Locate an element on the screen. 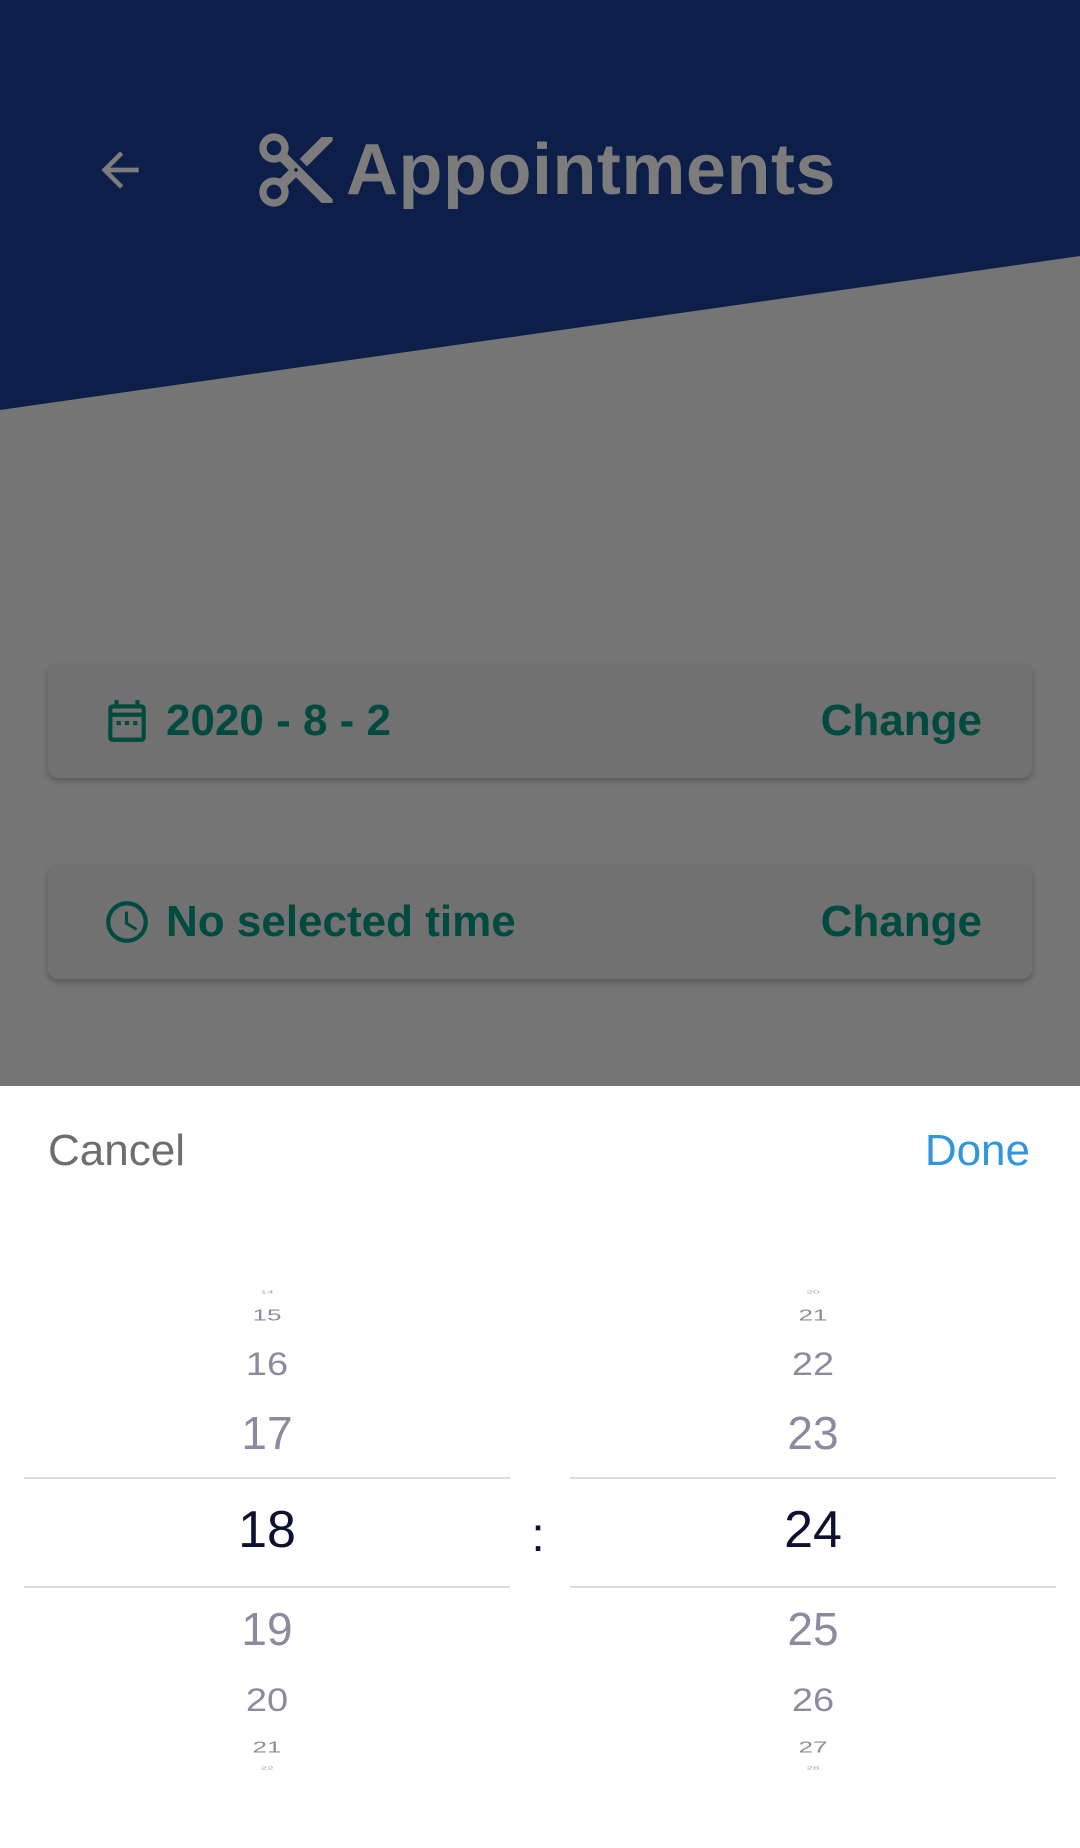  back-button is located at coordinates (120, 170).